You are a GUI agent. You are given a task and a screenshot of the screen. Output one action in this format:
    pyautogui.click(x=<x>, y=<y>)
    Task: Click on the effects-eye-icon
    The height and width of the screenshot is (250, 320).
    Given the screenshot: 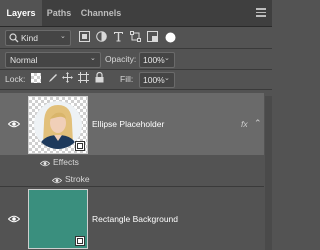 What is the action you would take?
    pyautogui.click(x=45, y=163)
    